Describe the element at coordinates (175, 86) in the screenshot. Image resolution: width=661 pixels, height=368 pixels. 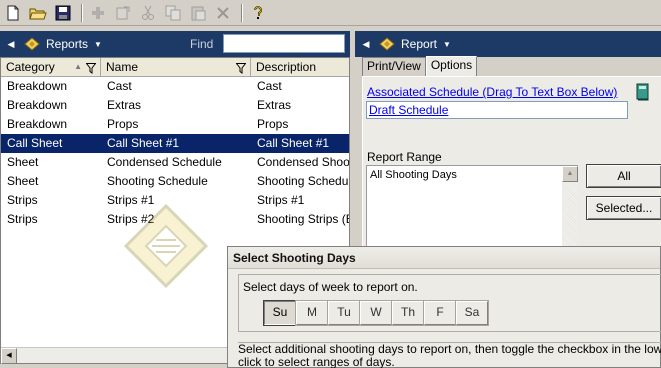
I see `table-row: Breakdown Cast Cast` at that location.